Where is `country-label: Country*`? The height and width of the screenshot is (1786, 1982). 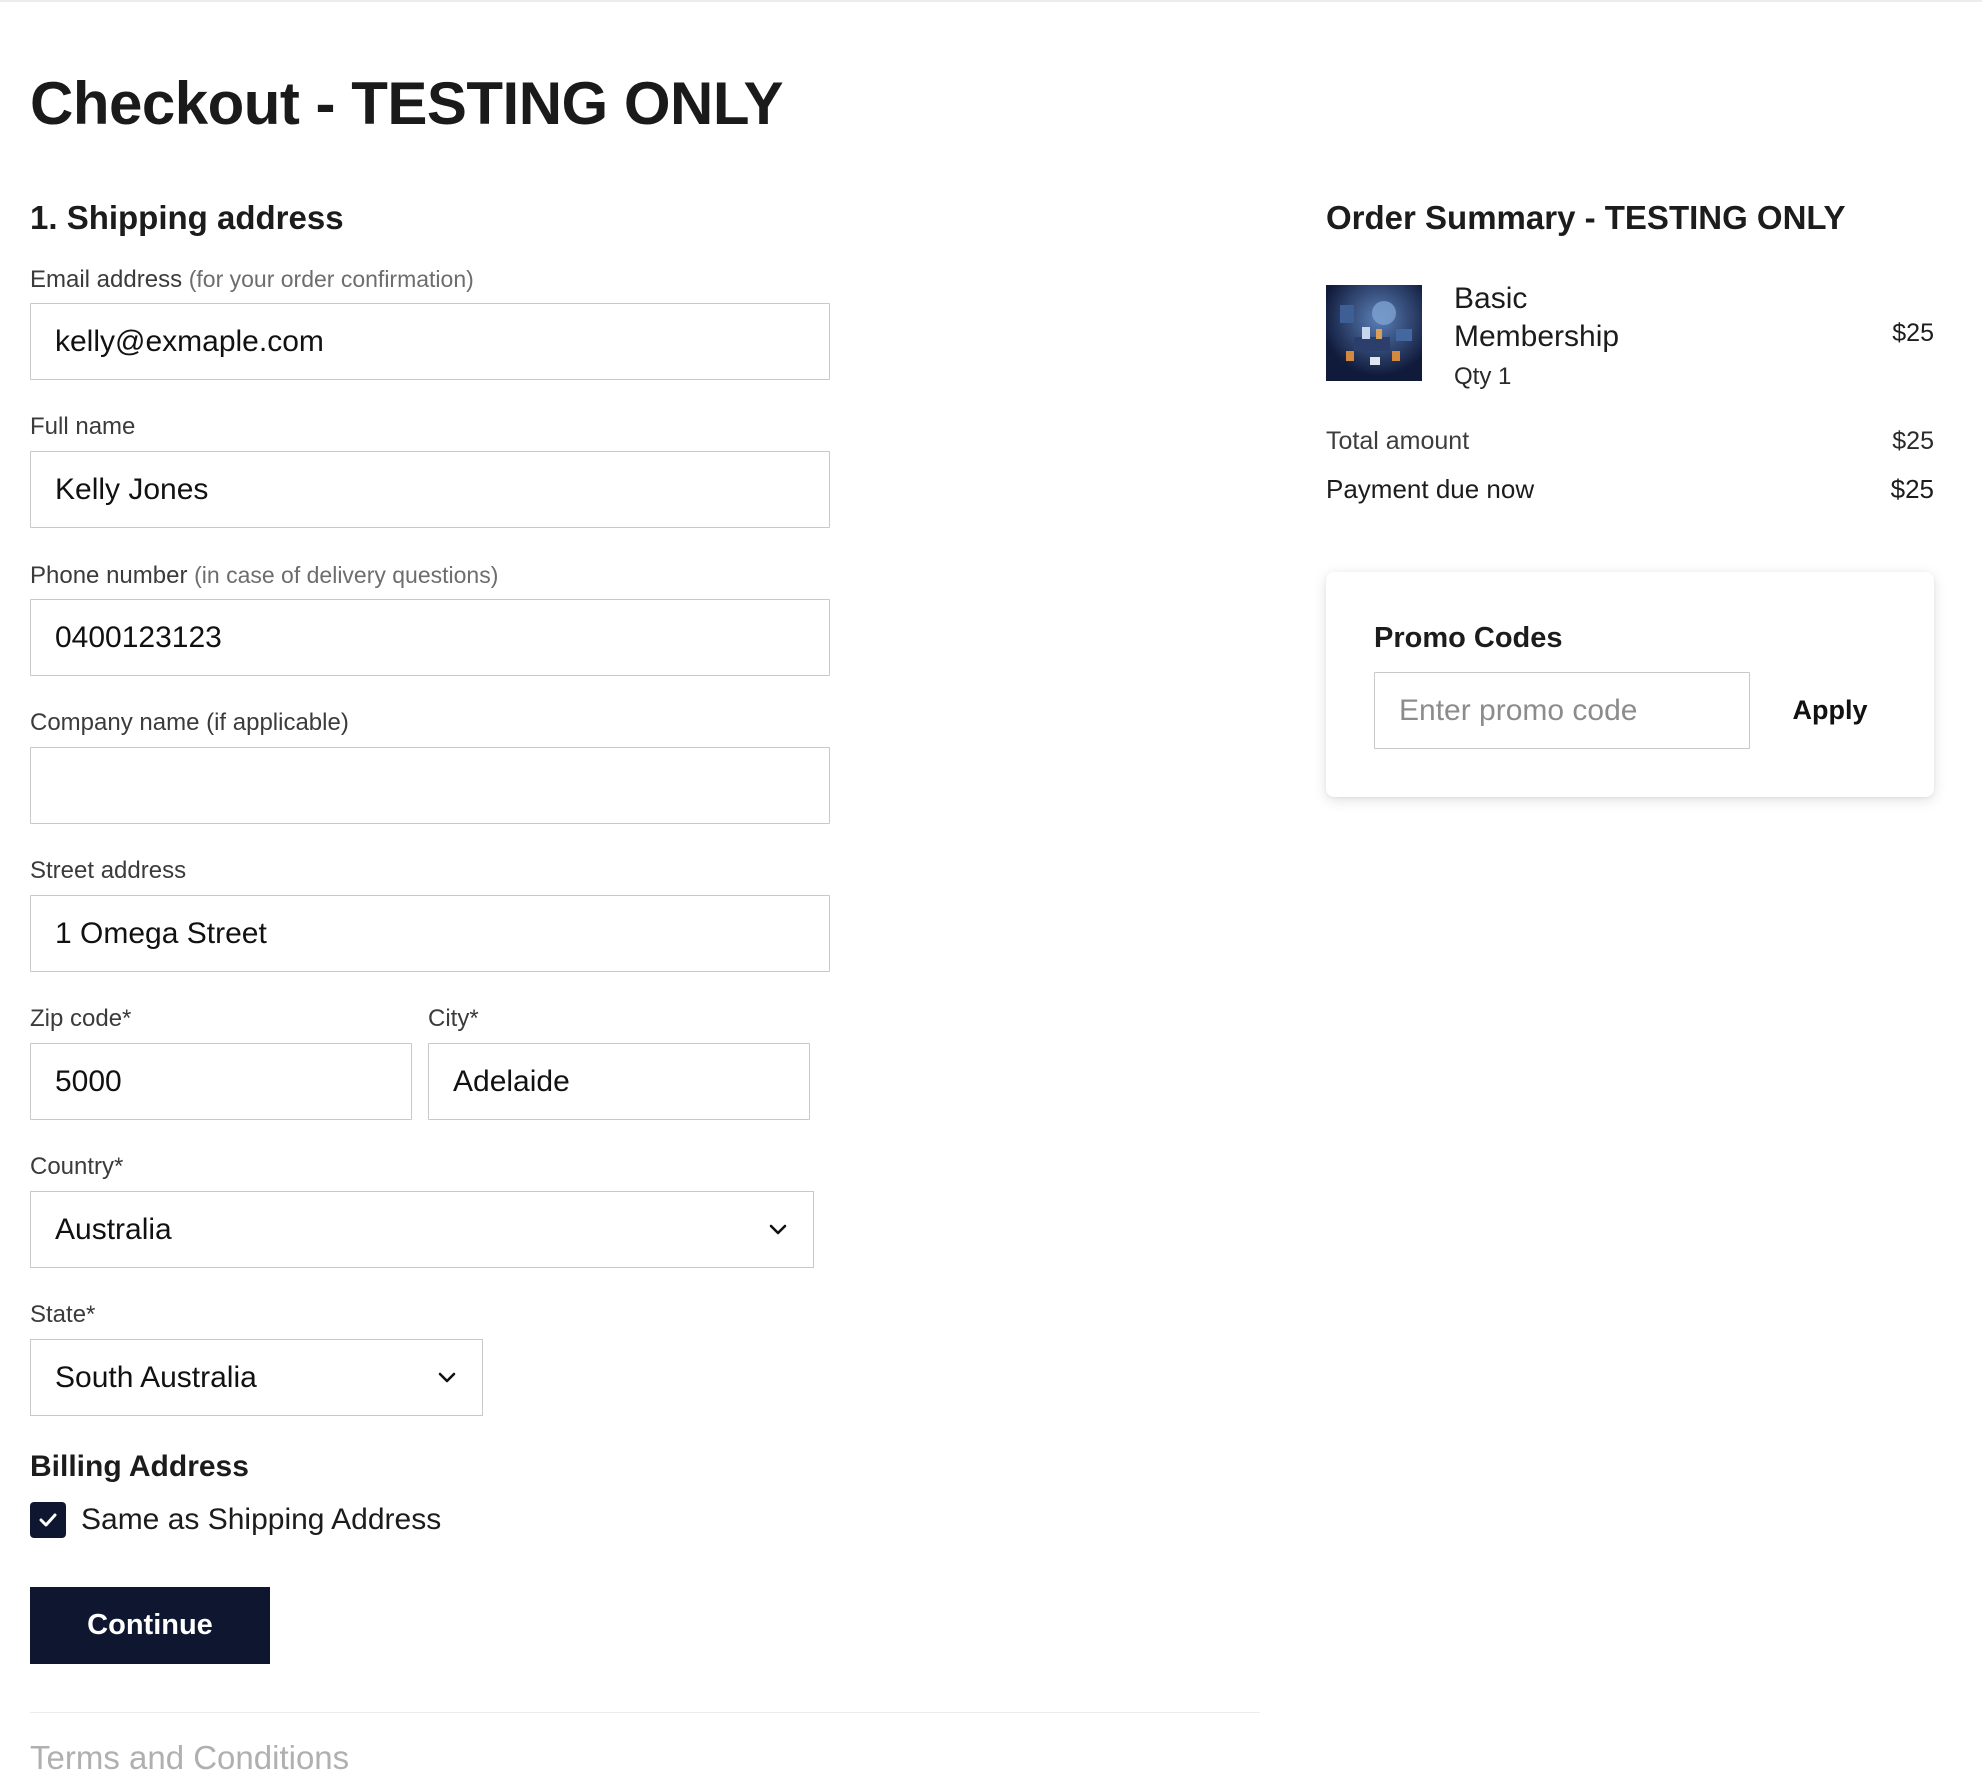
country-label: Country* is located at coordinates (77, 1166).